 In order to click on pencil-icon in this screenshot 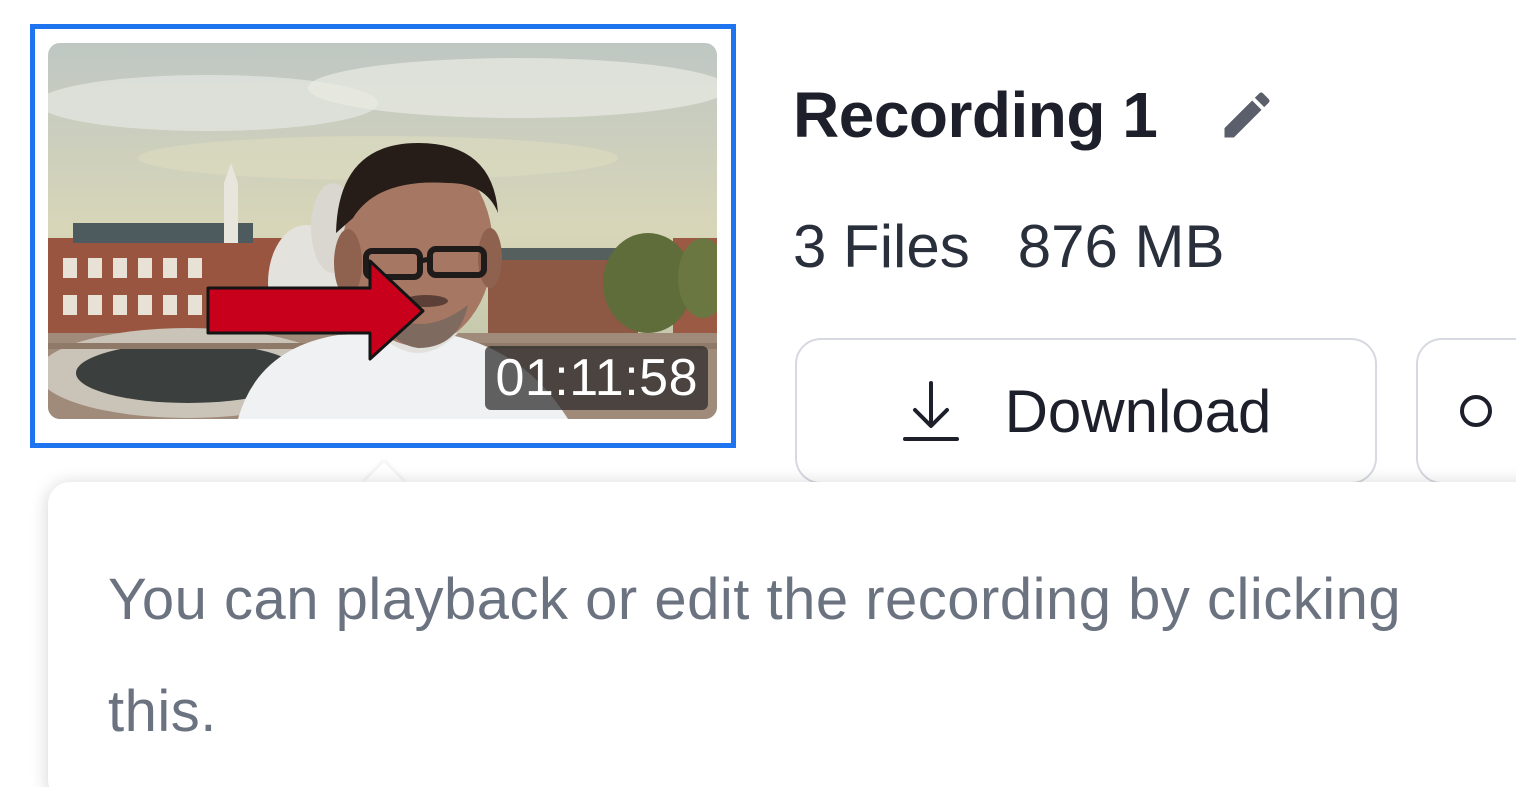, I will do `click(1249, 115)`.